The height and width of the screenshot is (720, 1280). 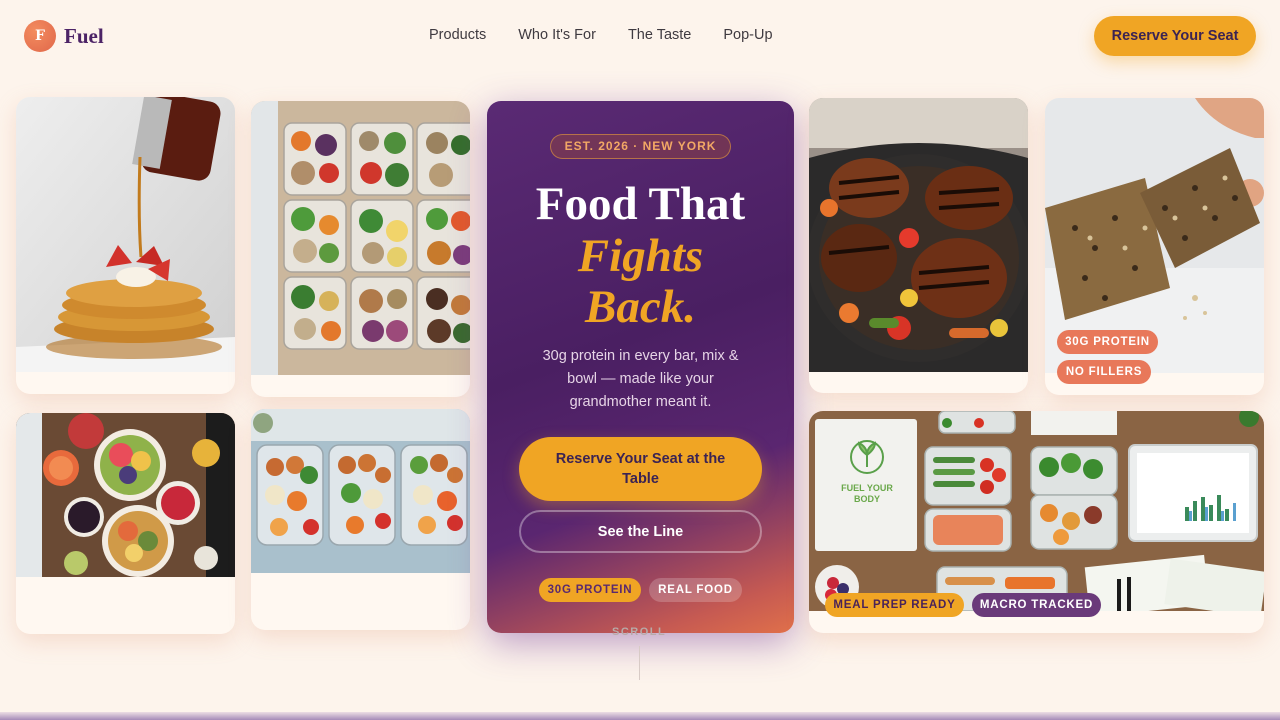 I want to click on tag-meal-prep-ready: MEAL PREP READY, so click(x=894, y=605).